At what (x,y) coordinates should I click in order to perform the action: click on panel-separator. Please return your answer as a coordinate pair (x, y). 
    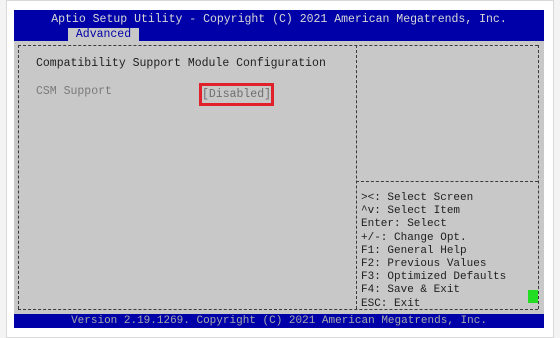
    Looking at the image, I should click on (356, 177).